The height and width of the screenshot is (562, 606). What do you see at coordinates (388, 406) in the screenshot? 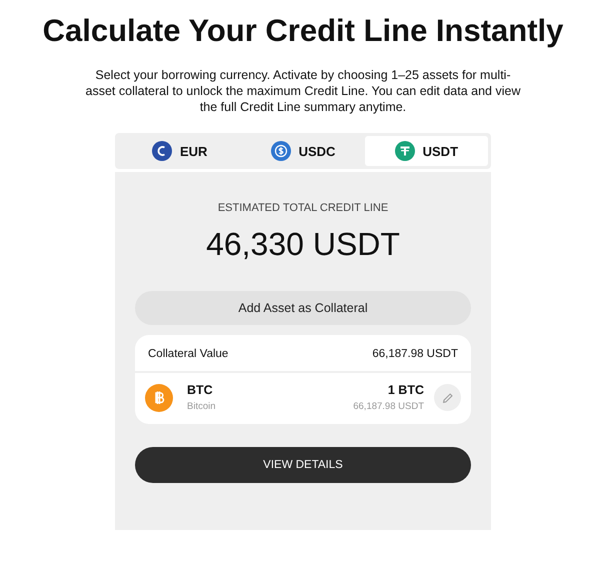
I see `asset-value: 66,187.98 USDT` at bounding box center [388, 406].